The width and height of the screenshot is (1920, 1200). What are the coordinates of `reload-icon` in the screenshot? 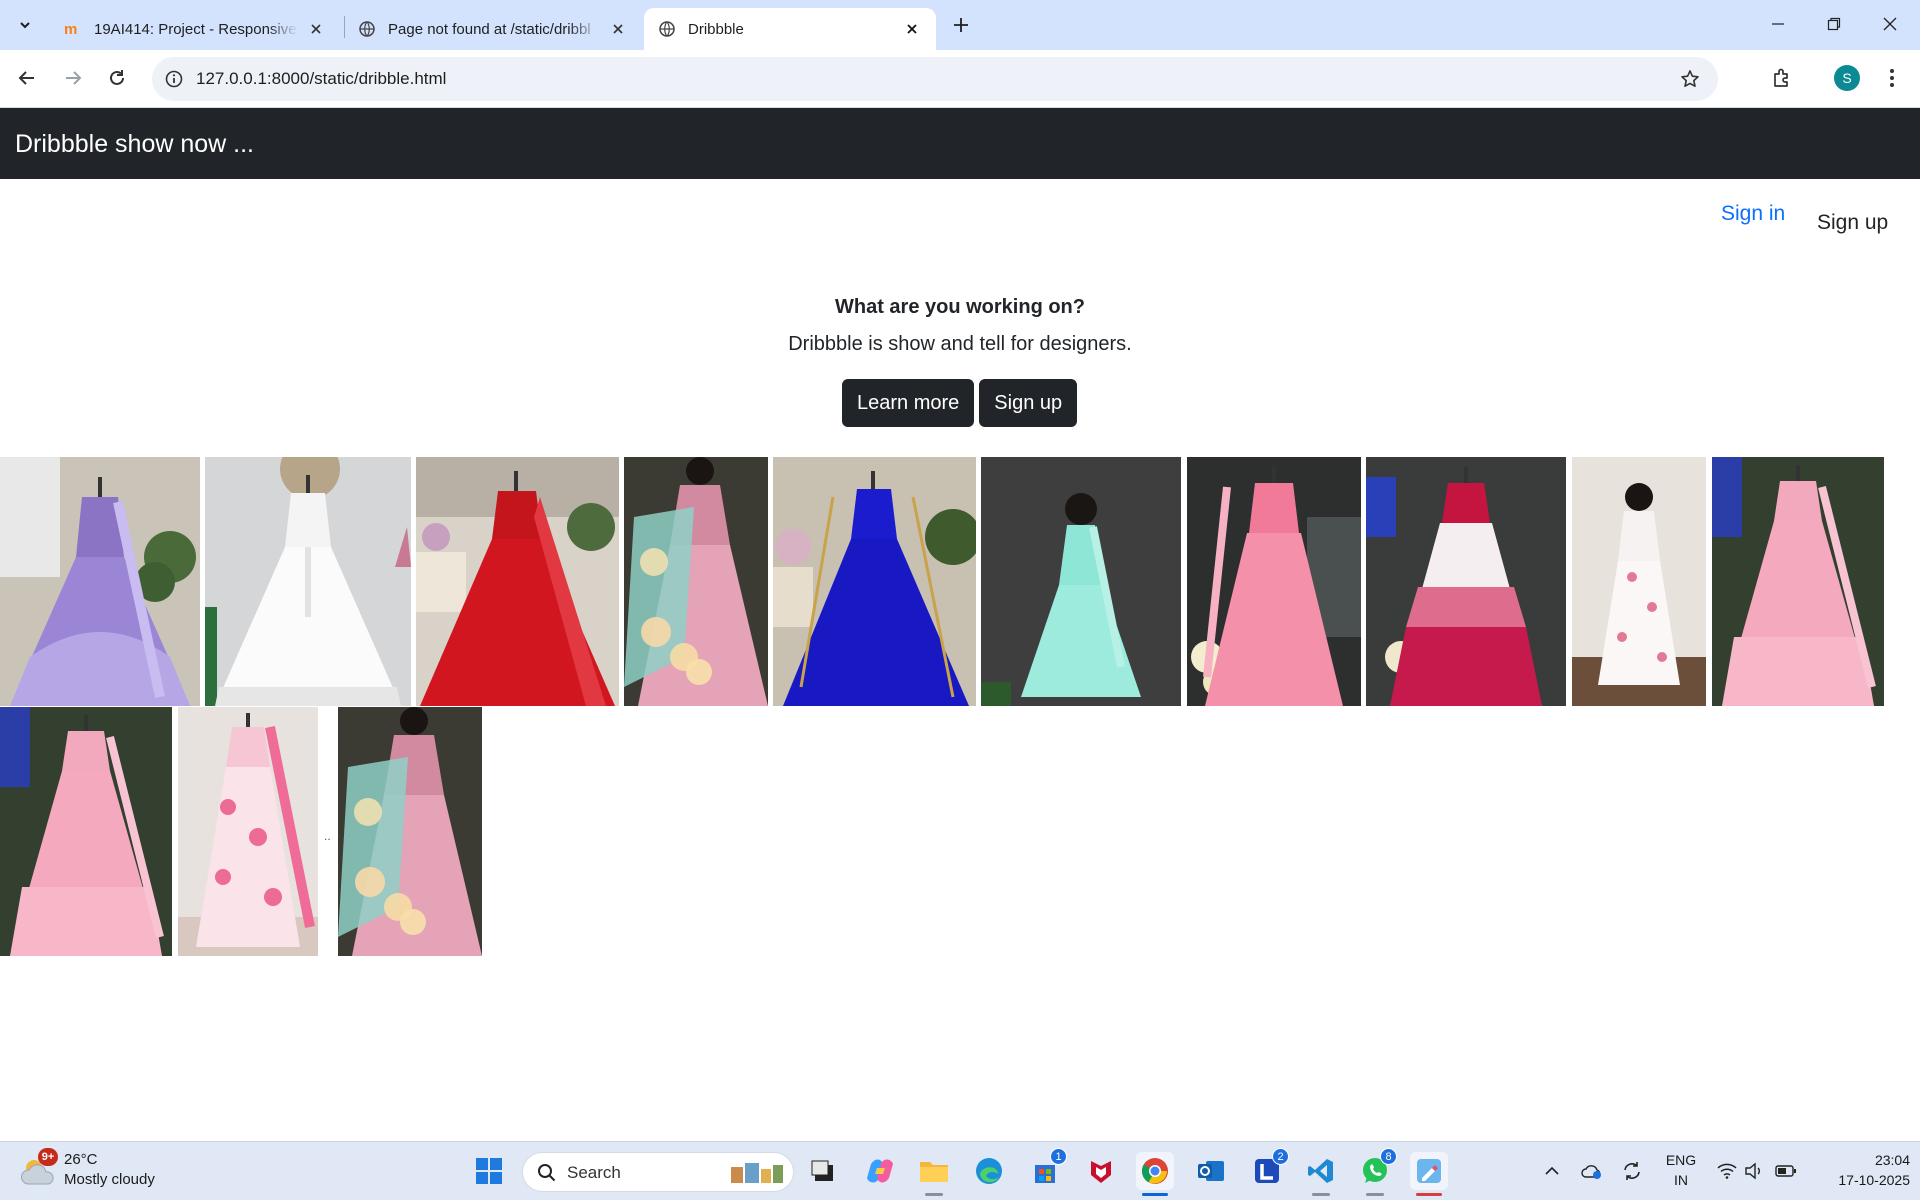 It's located at (117, 77).